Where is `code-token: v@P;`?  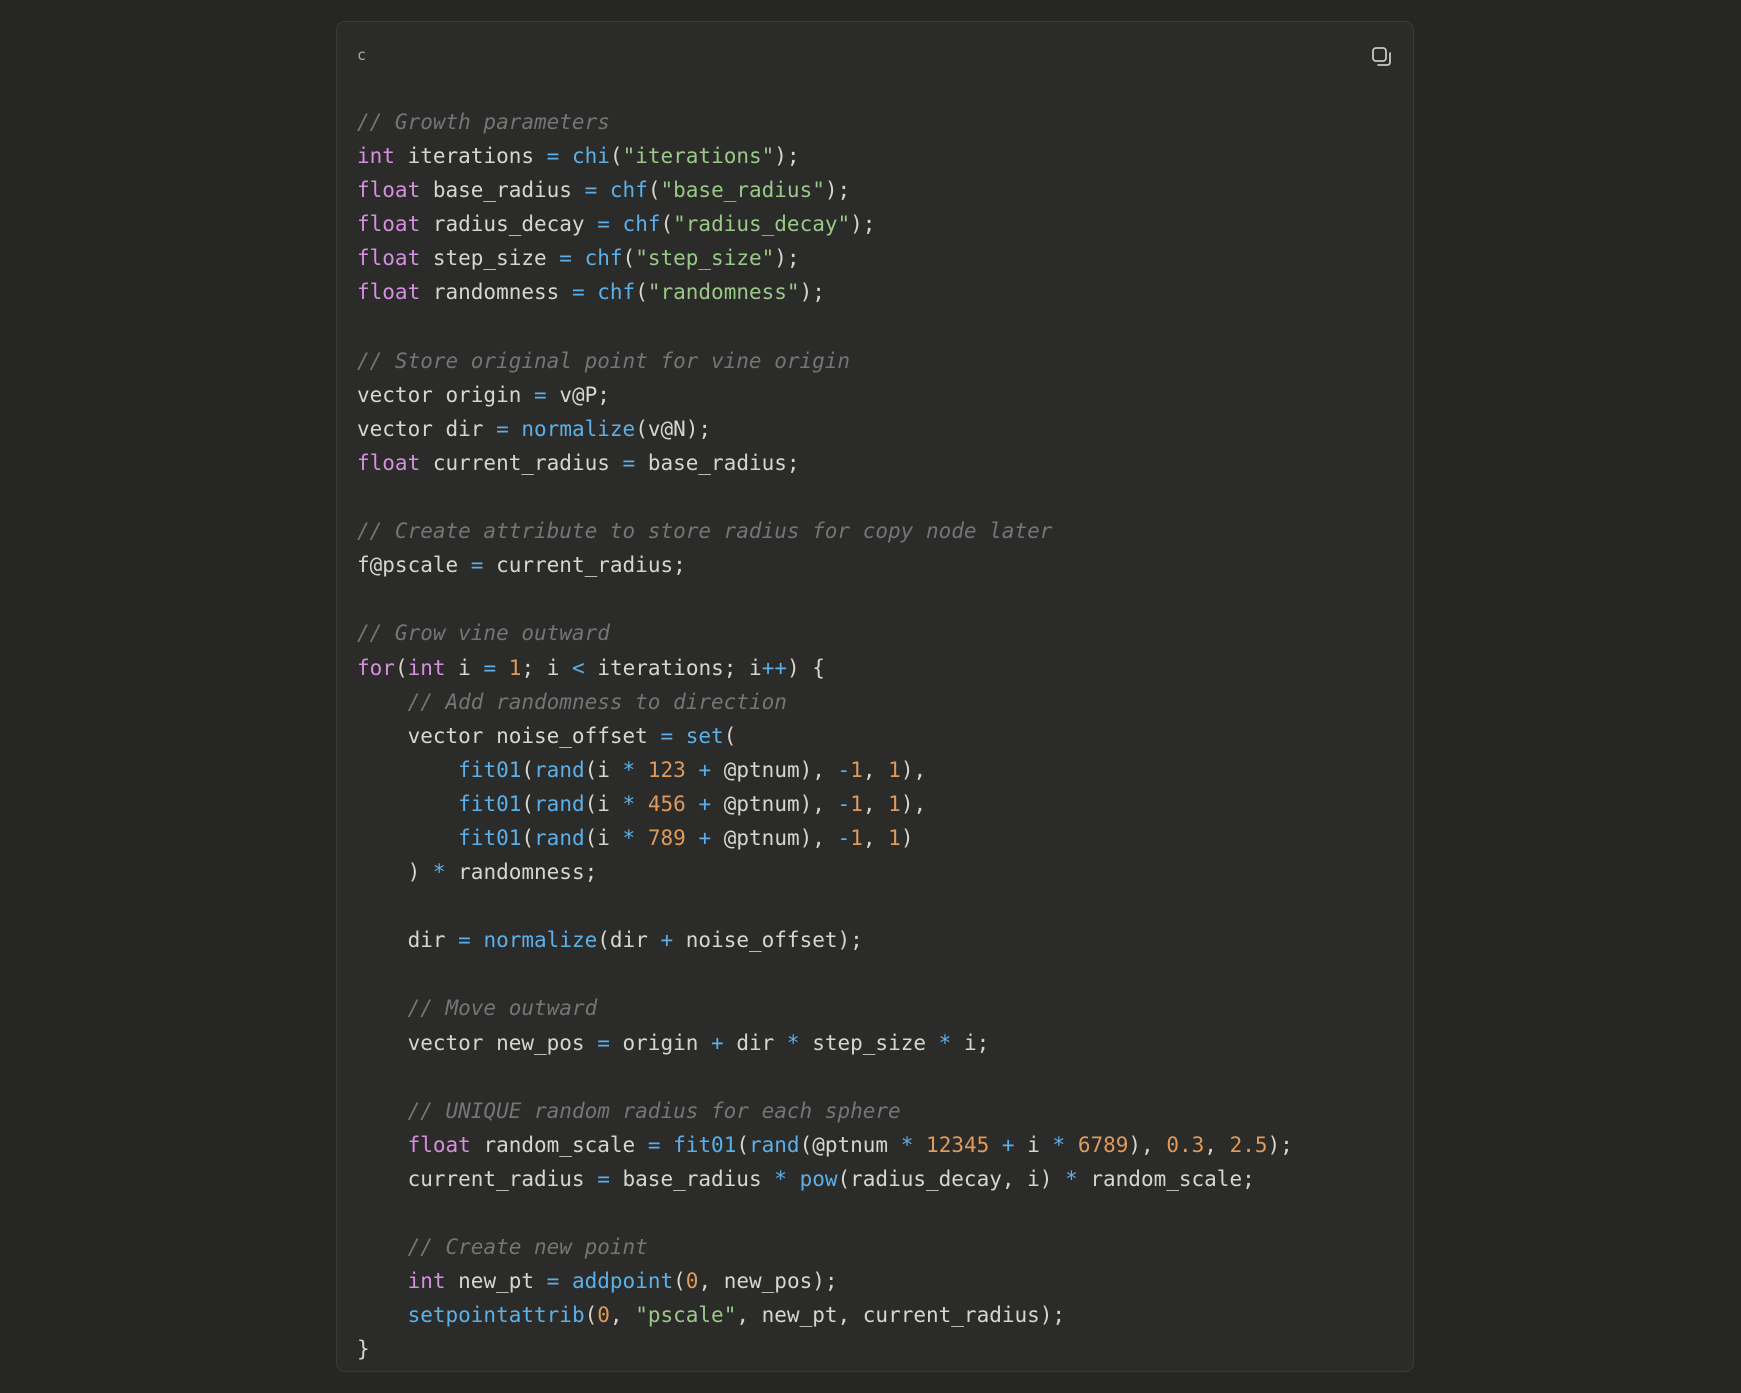 code-token: v@P; is located at coordinates (578, 394).